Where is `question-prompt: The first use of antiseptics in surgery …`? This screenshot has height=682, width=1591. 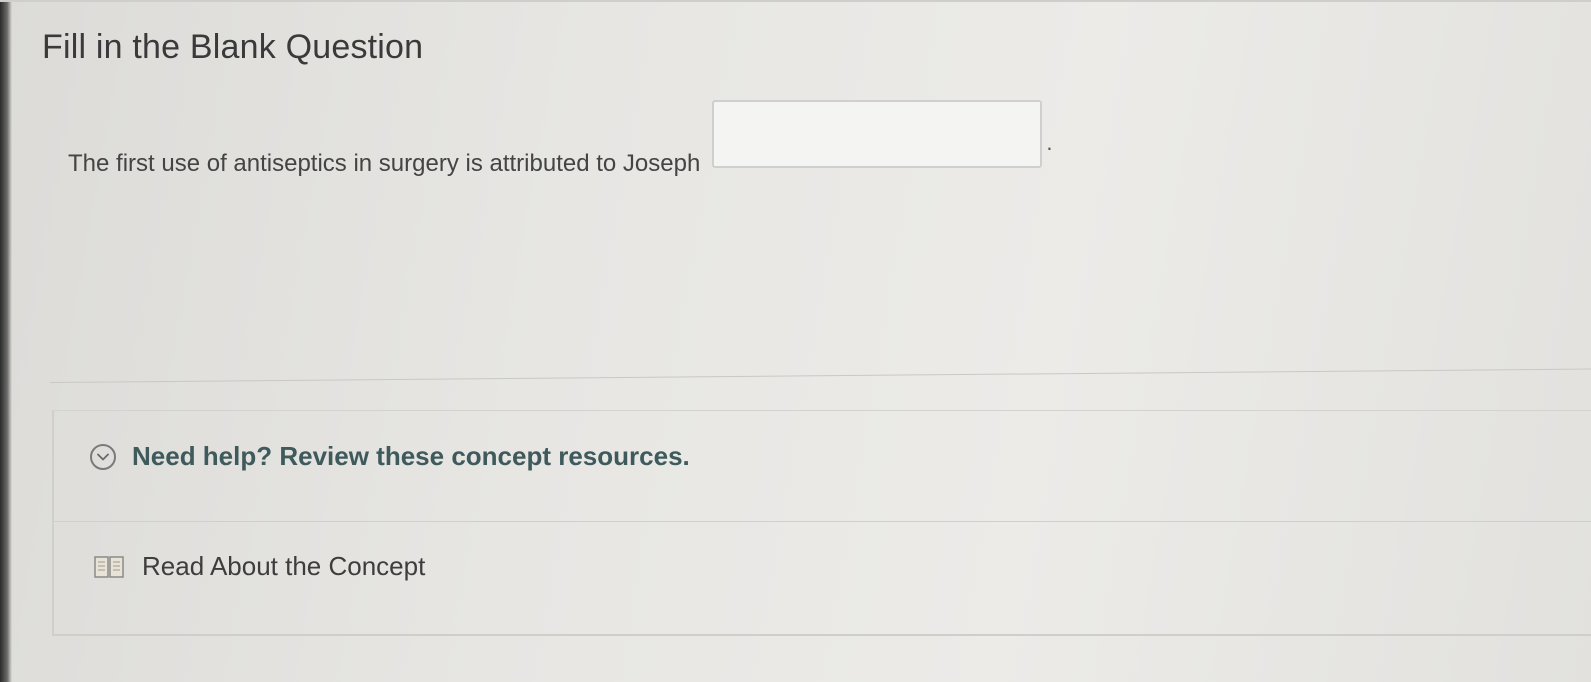 question-prompt: The first use of antiseptics in surgery … is located at coordinates (560, 139).